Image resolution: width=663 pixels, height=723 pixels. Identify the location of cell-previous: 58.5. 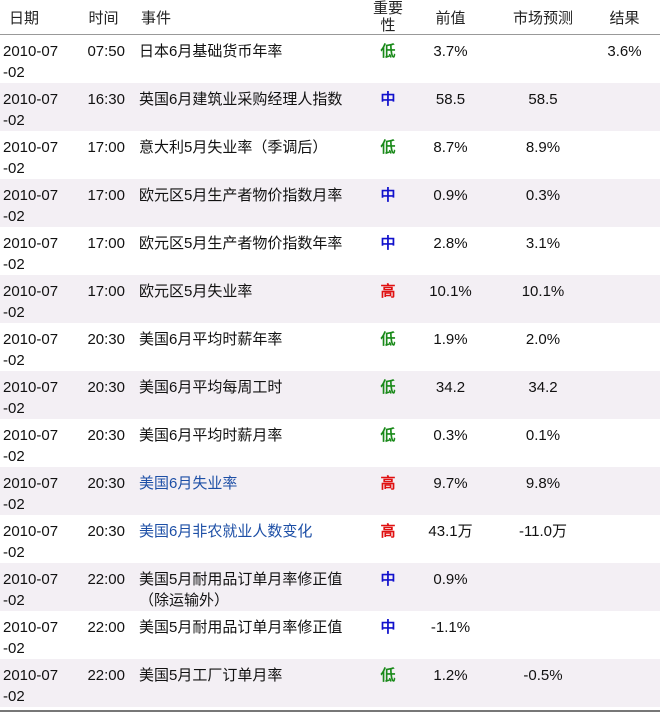
(450, 107).